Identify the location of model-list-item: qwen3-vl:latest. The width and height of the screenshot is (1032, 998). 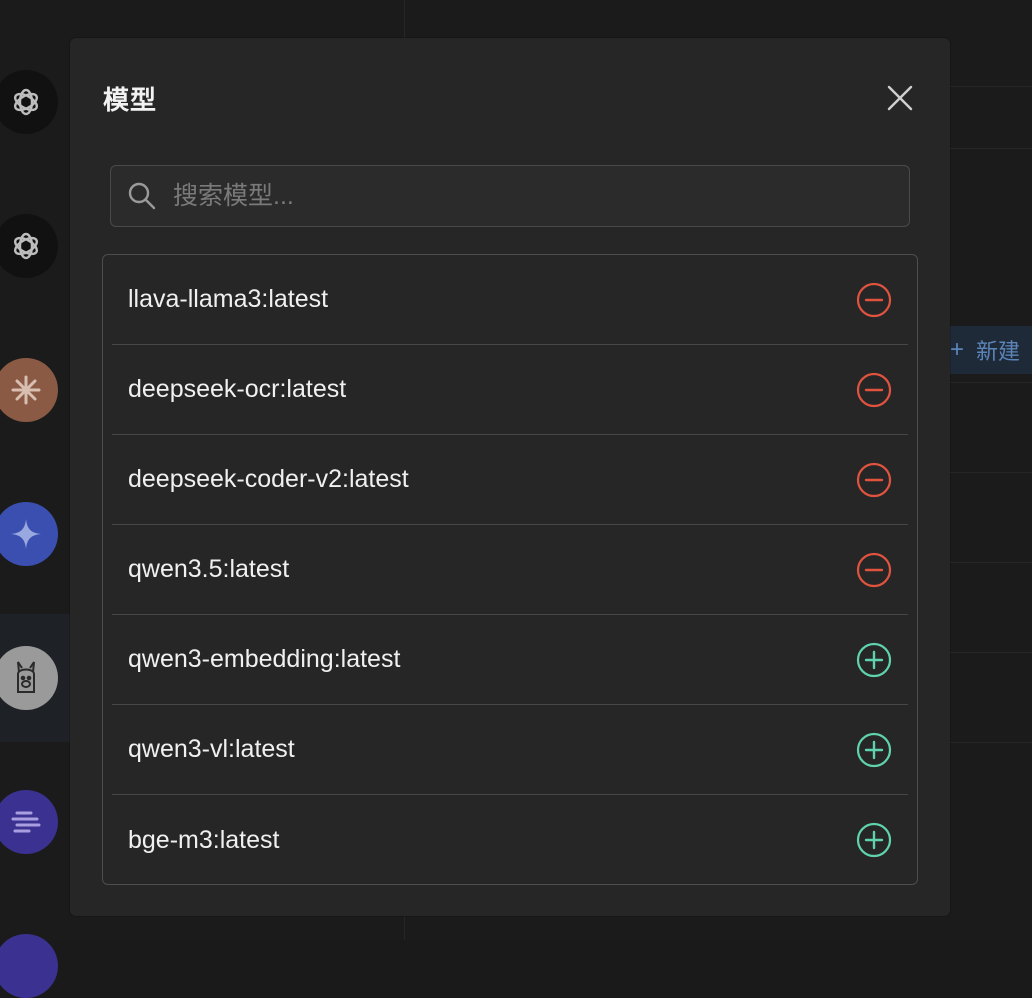
(510, 750).